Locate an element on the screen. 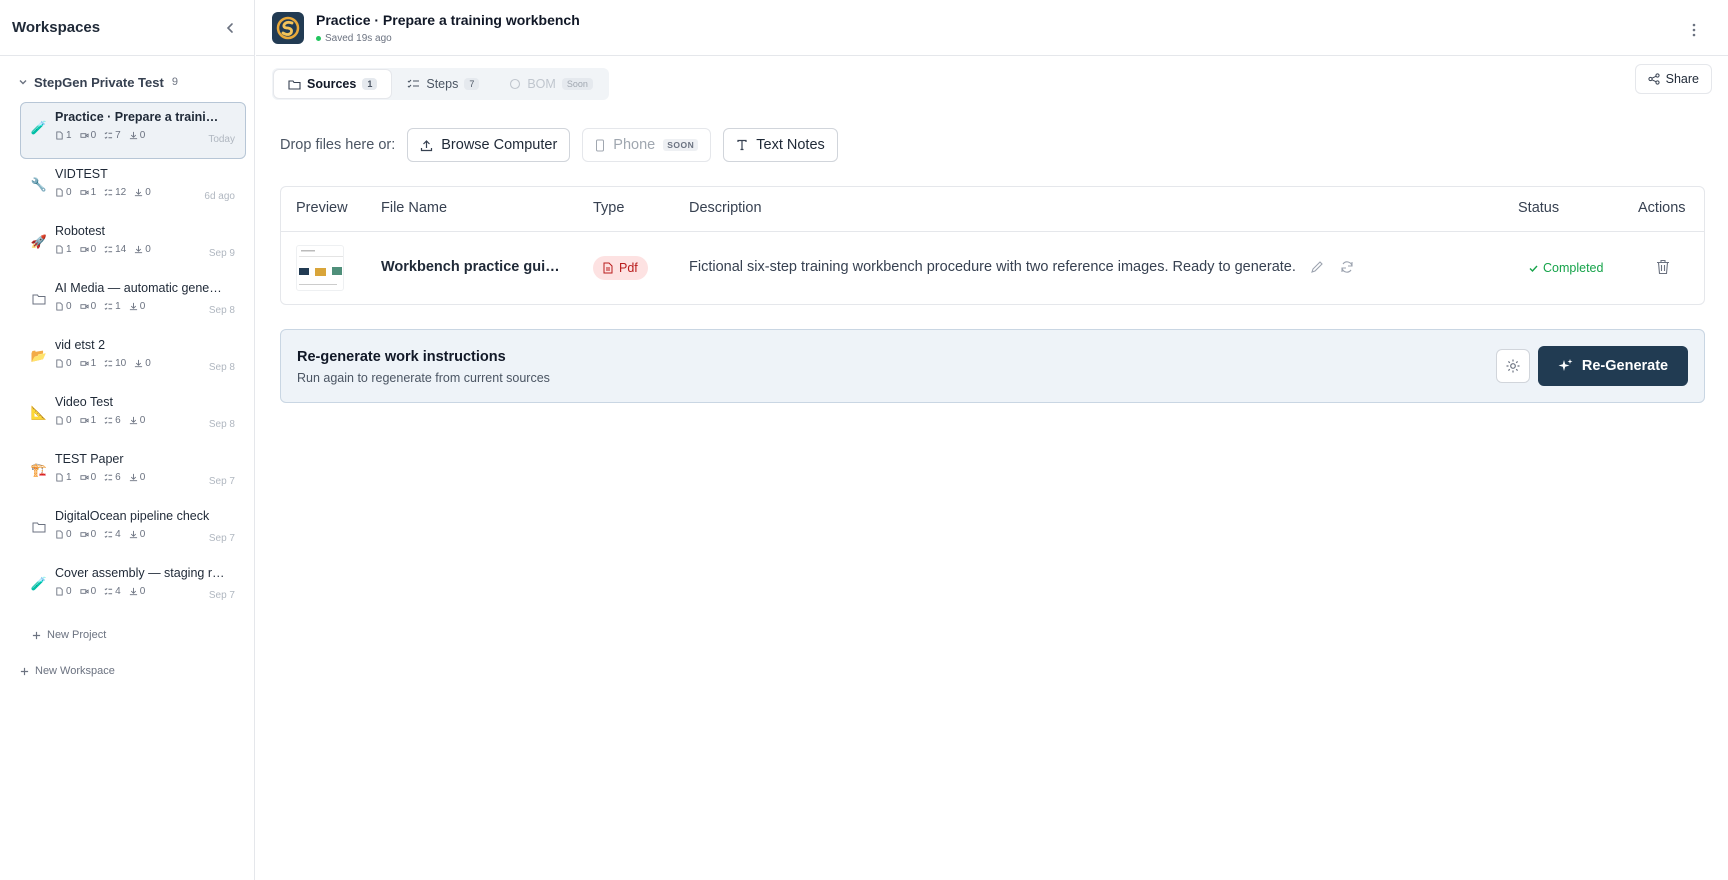 The width and height of the screenshot is (1728, 880). regenerate-settings-button is located at coordinates (1513, 366).